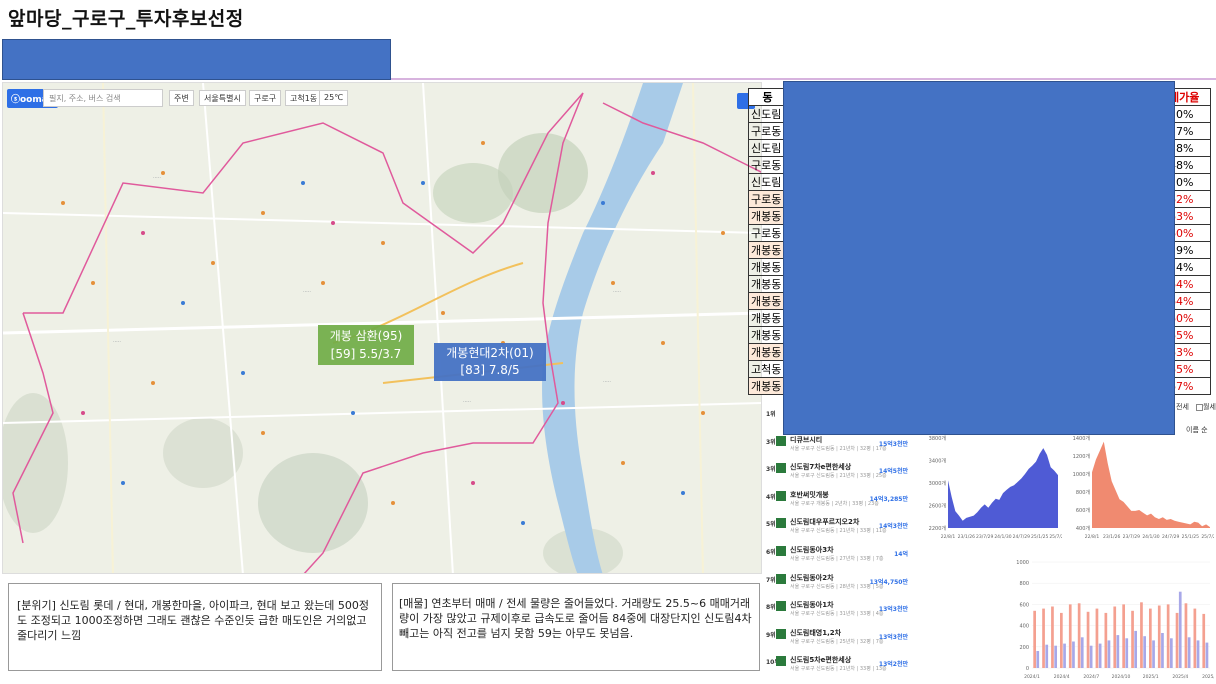  I want to click on x-tick-label: 25/1/25, so click(1190, 537).